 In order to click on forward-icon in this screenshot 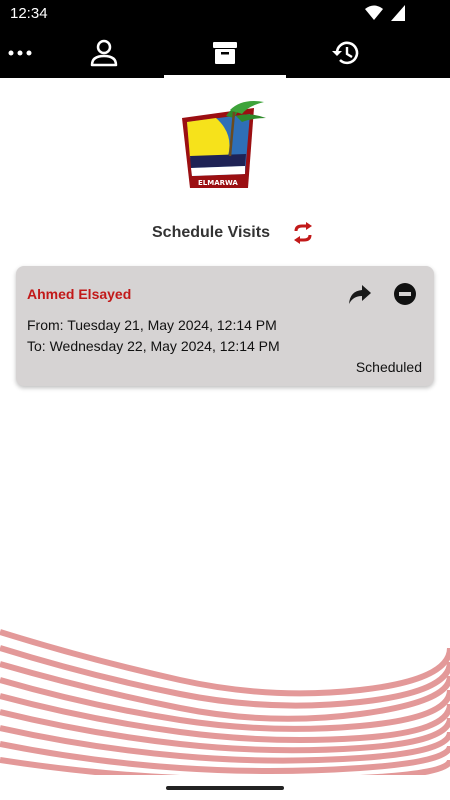, I will do `click(360, 294)`.